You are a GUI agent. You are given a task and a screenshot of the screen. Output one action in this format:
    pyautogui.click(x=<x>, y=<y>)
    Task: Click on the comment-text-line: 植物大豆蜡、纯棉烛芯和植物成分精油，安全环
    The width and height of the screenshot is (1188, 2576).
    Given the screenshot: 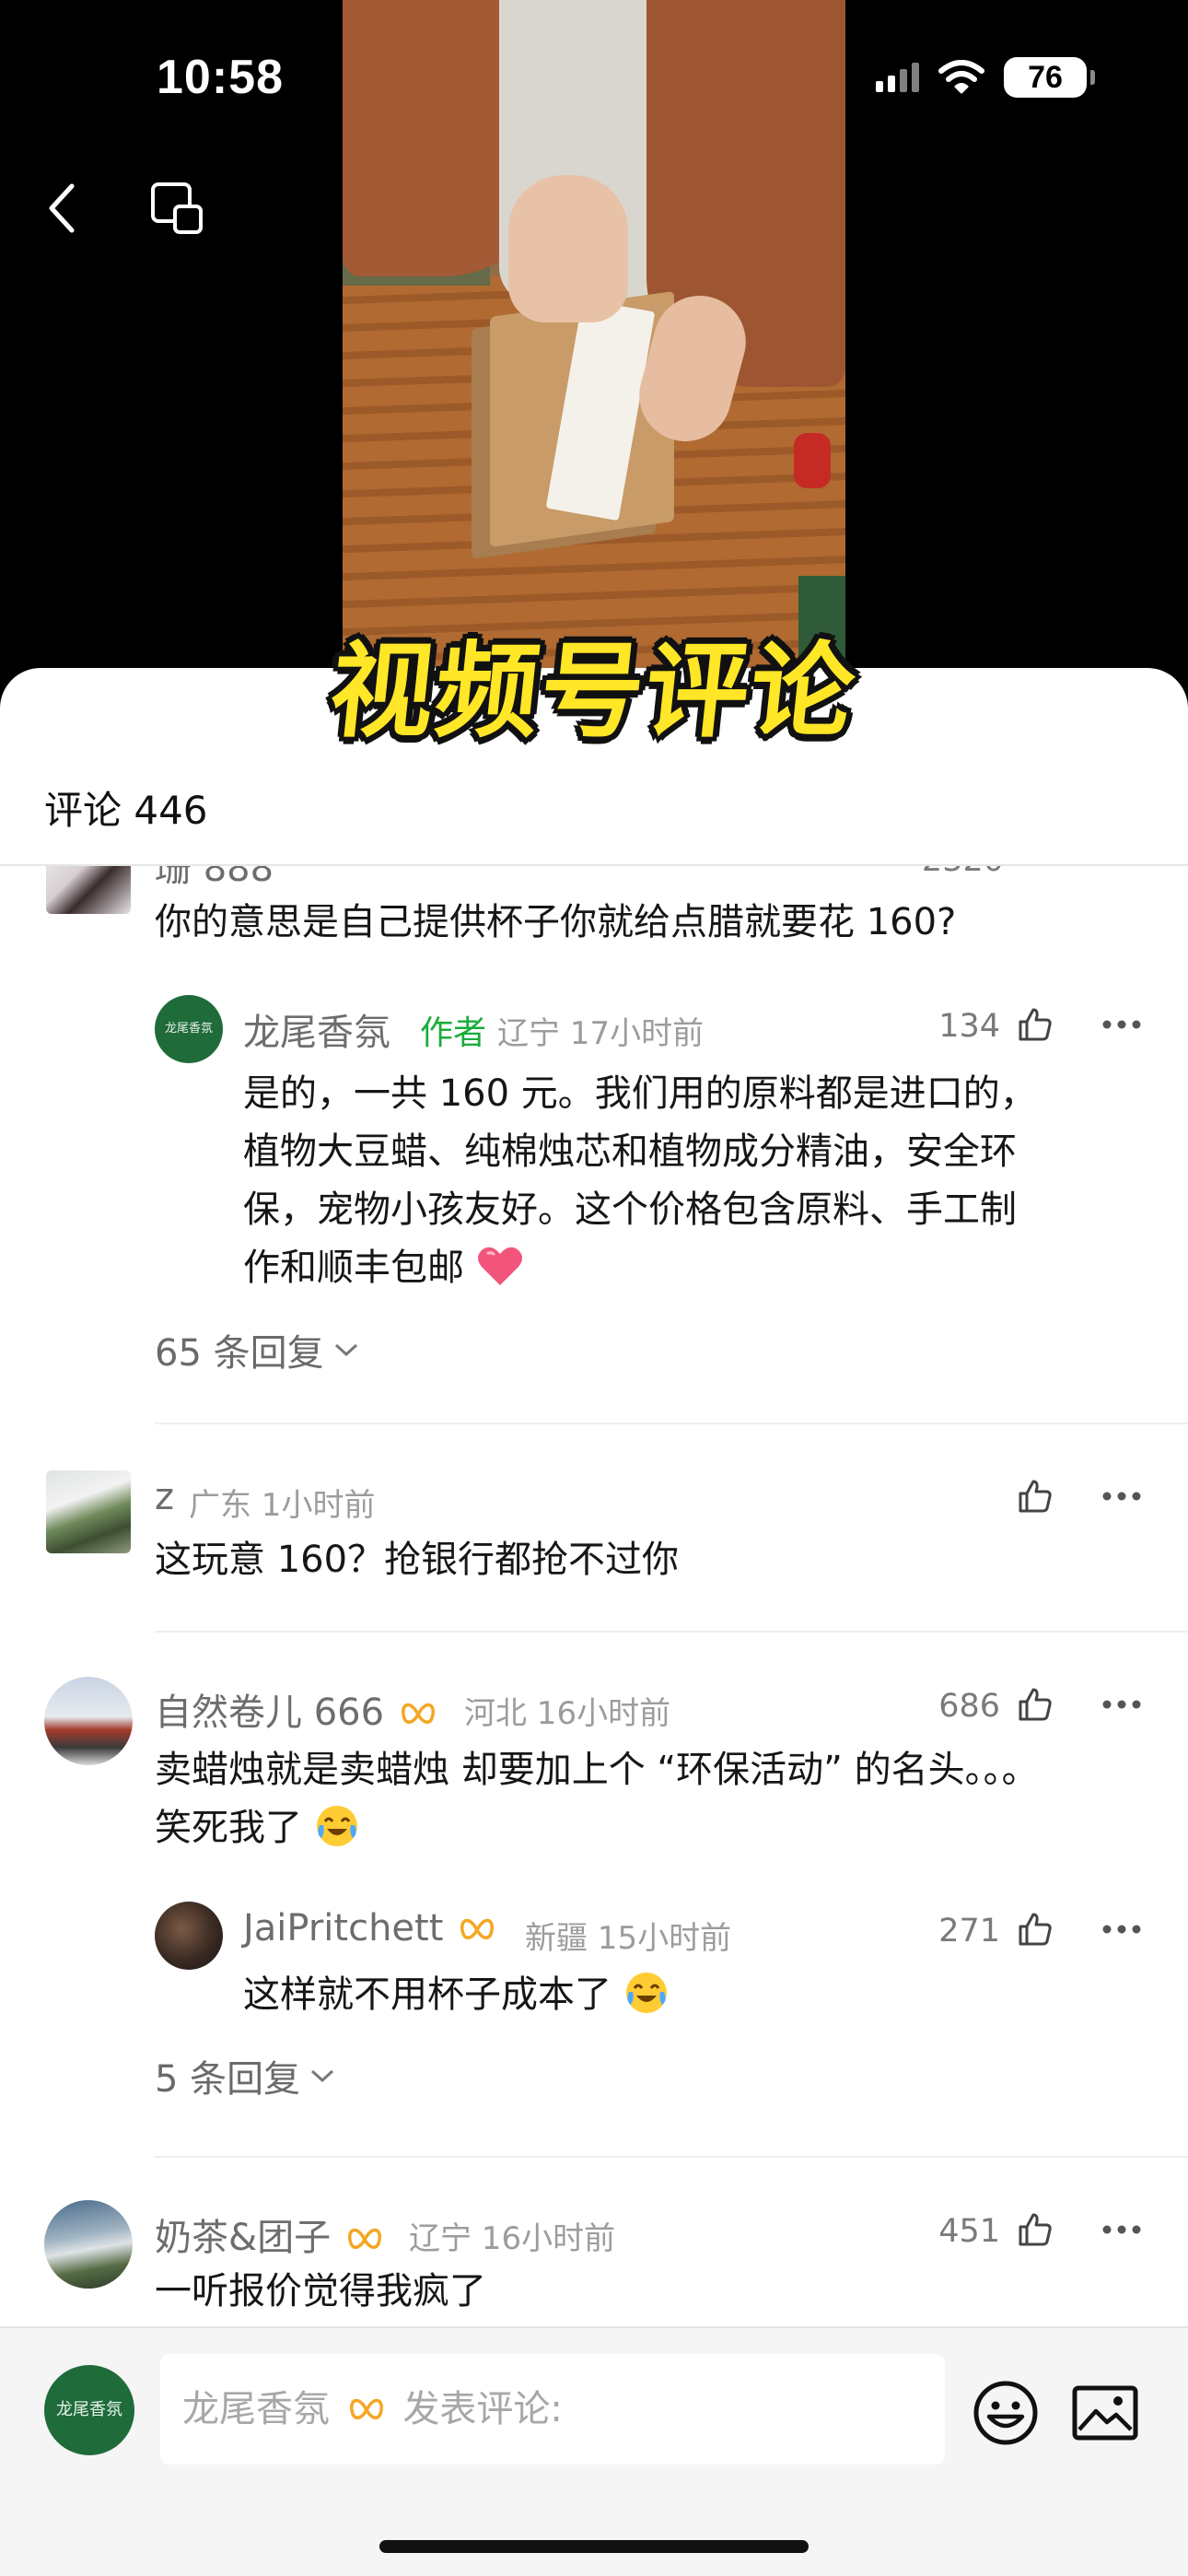 What is the action you would take?
    pyautogui.click(x=630, y=1151)
    